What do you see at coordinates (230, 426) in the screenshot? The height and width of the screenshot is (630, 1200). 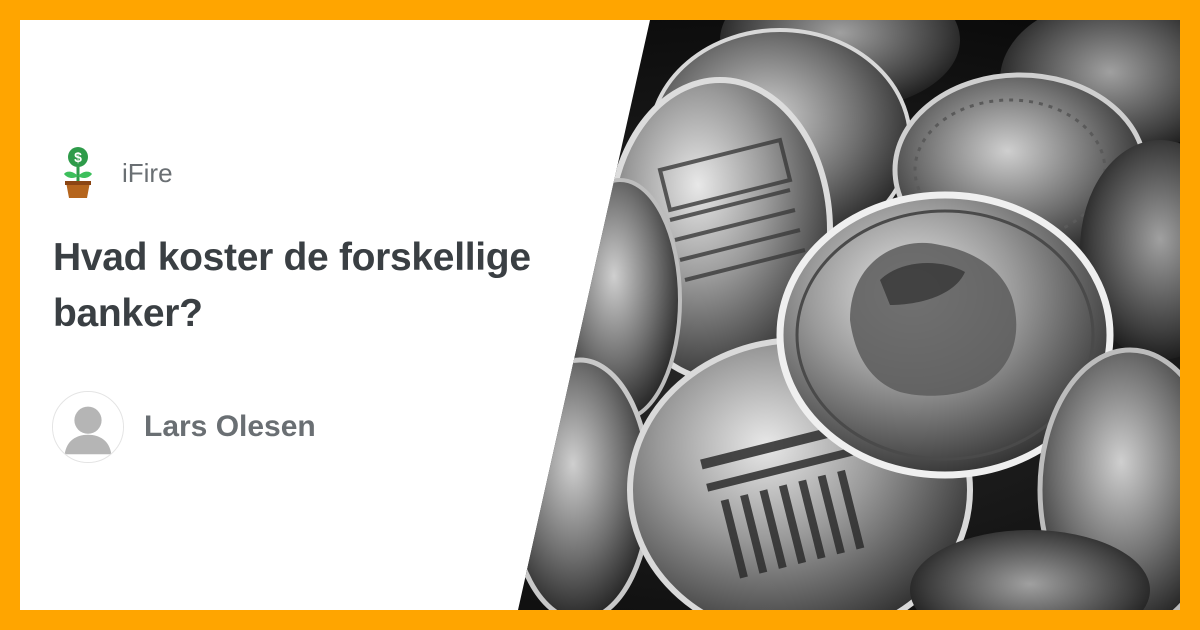 I see `author-name: Lars Olesen` at bounding box center [230, 426].